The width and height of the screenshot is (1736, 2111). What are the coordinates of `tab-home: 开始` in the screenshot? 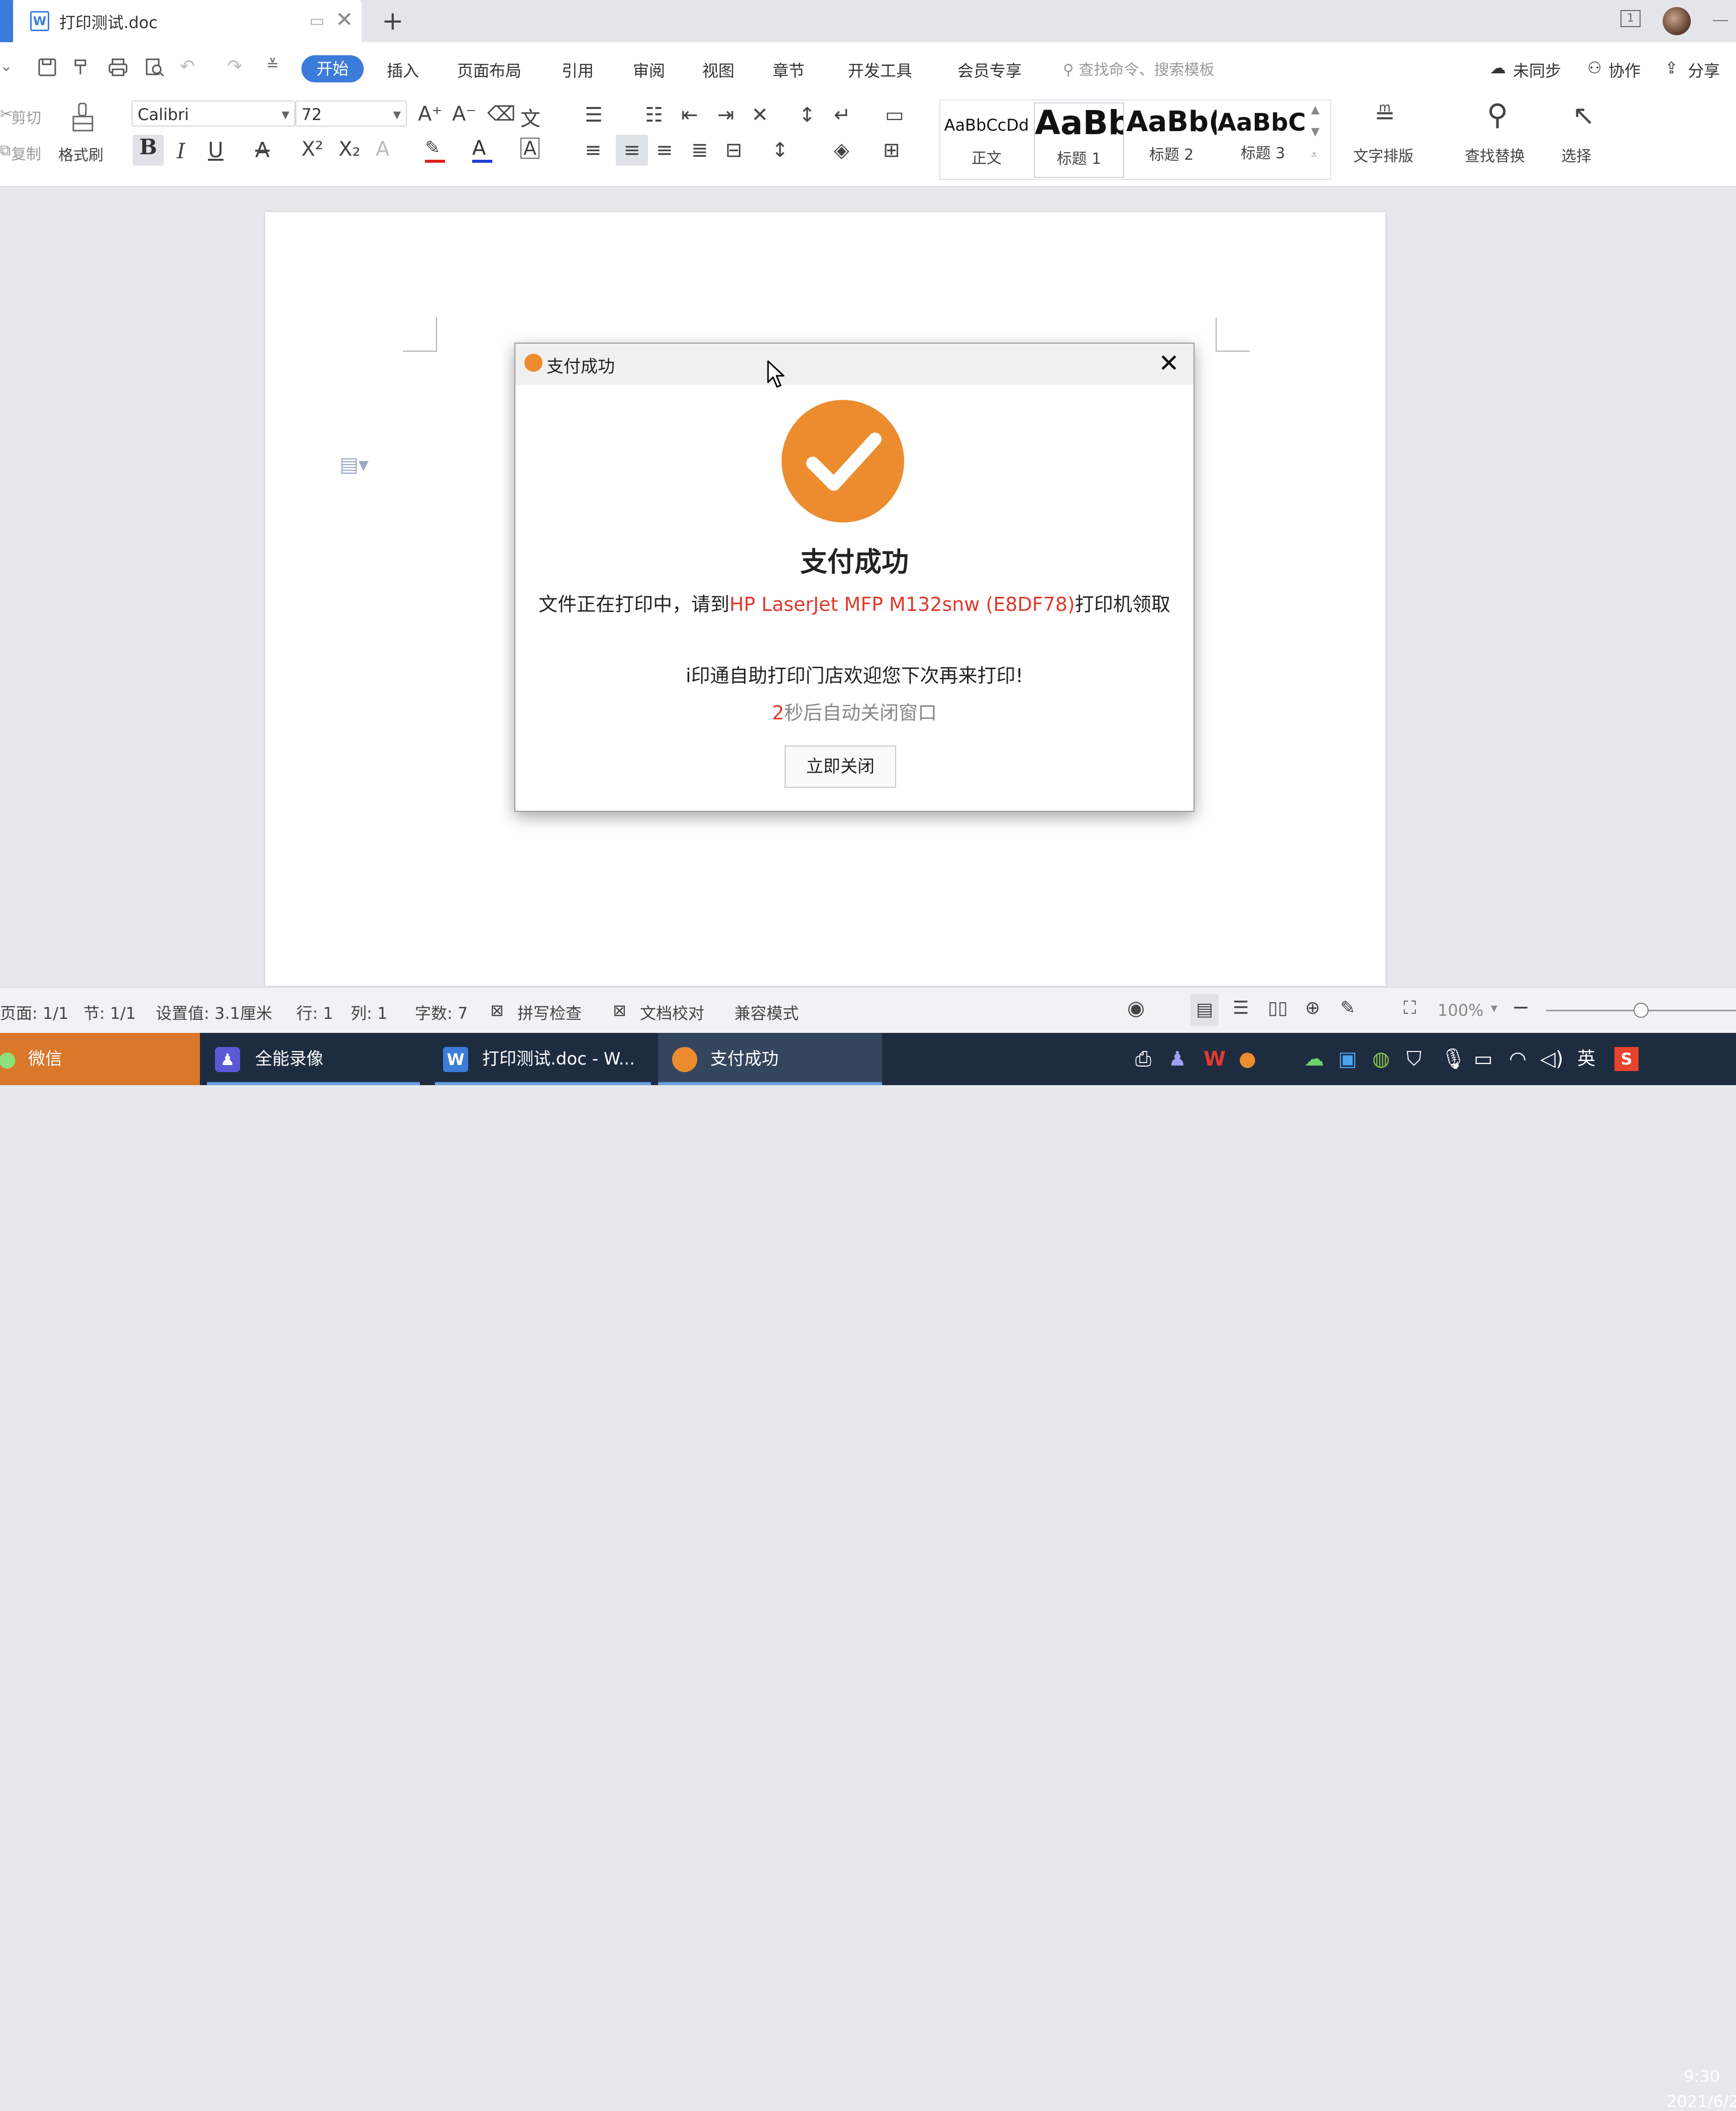 It's located at (332, 68).